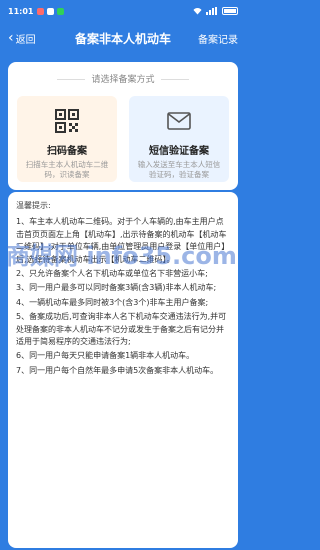  What do you see at coordinates (25, 40) in the screenshot?
I see `back-label: 返回` at bounding box center [25, 40].